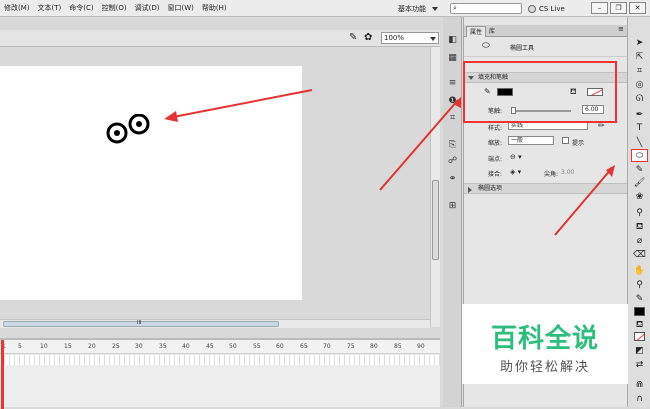  What do you see at coordinates (583, 201) in the screenshot?
I see `annotation-arrow-tool` at bounding box center [583, 201].